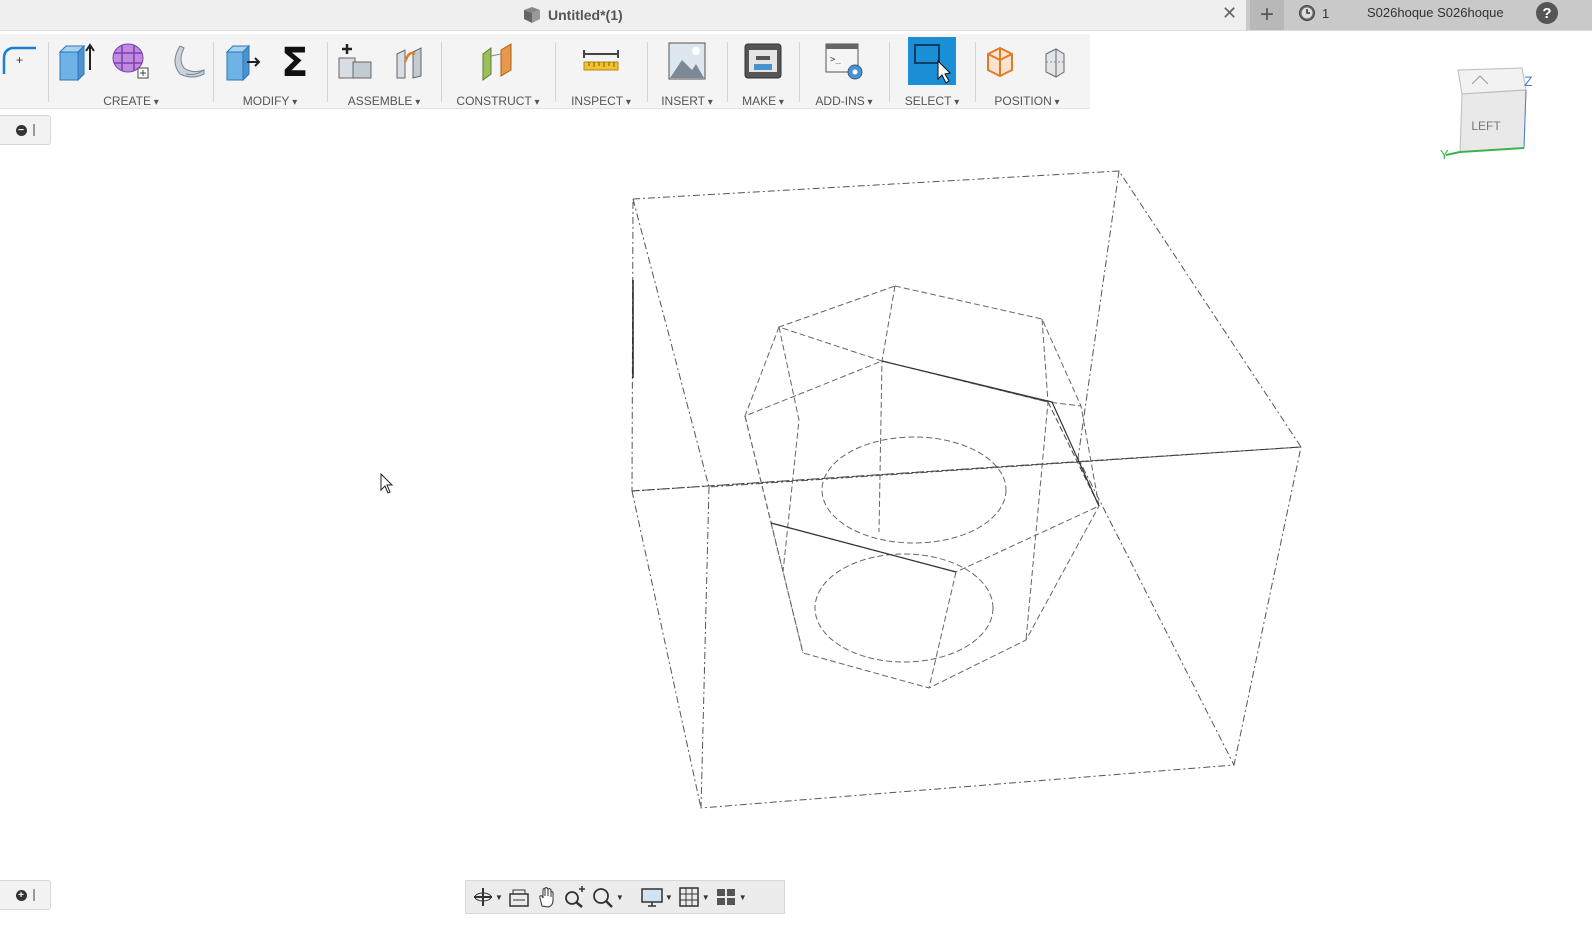 The image size is (1592, 931). Describe the element at coordinates (625, 897) in the screenshot. I see `navigation-bar: ▼ ▼ ▼ ▼ ▼` at that location.